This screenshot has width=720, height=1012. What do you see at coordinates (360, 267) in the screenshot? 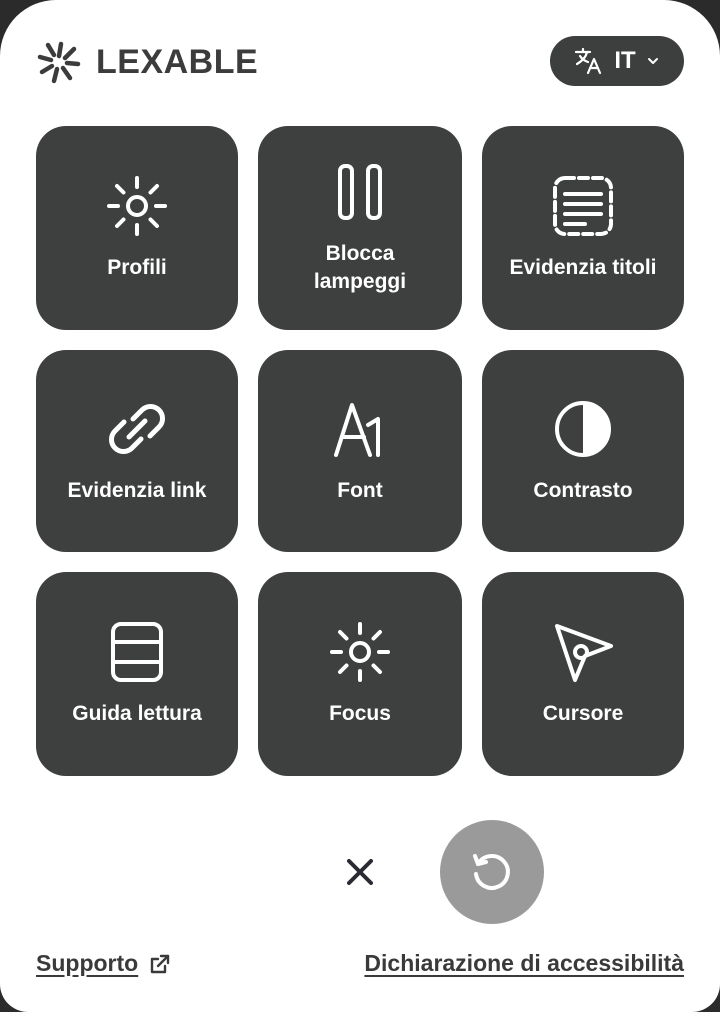
I see `tile-label: Blocca lampeggi` at bounding box center [360, 267].